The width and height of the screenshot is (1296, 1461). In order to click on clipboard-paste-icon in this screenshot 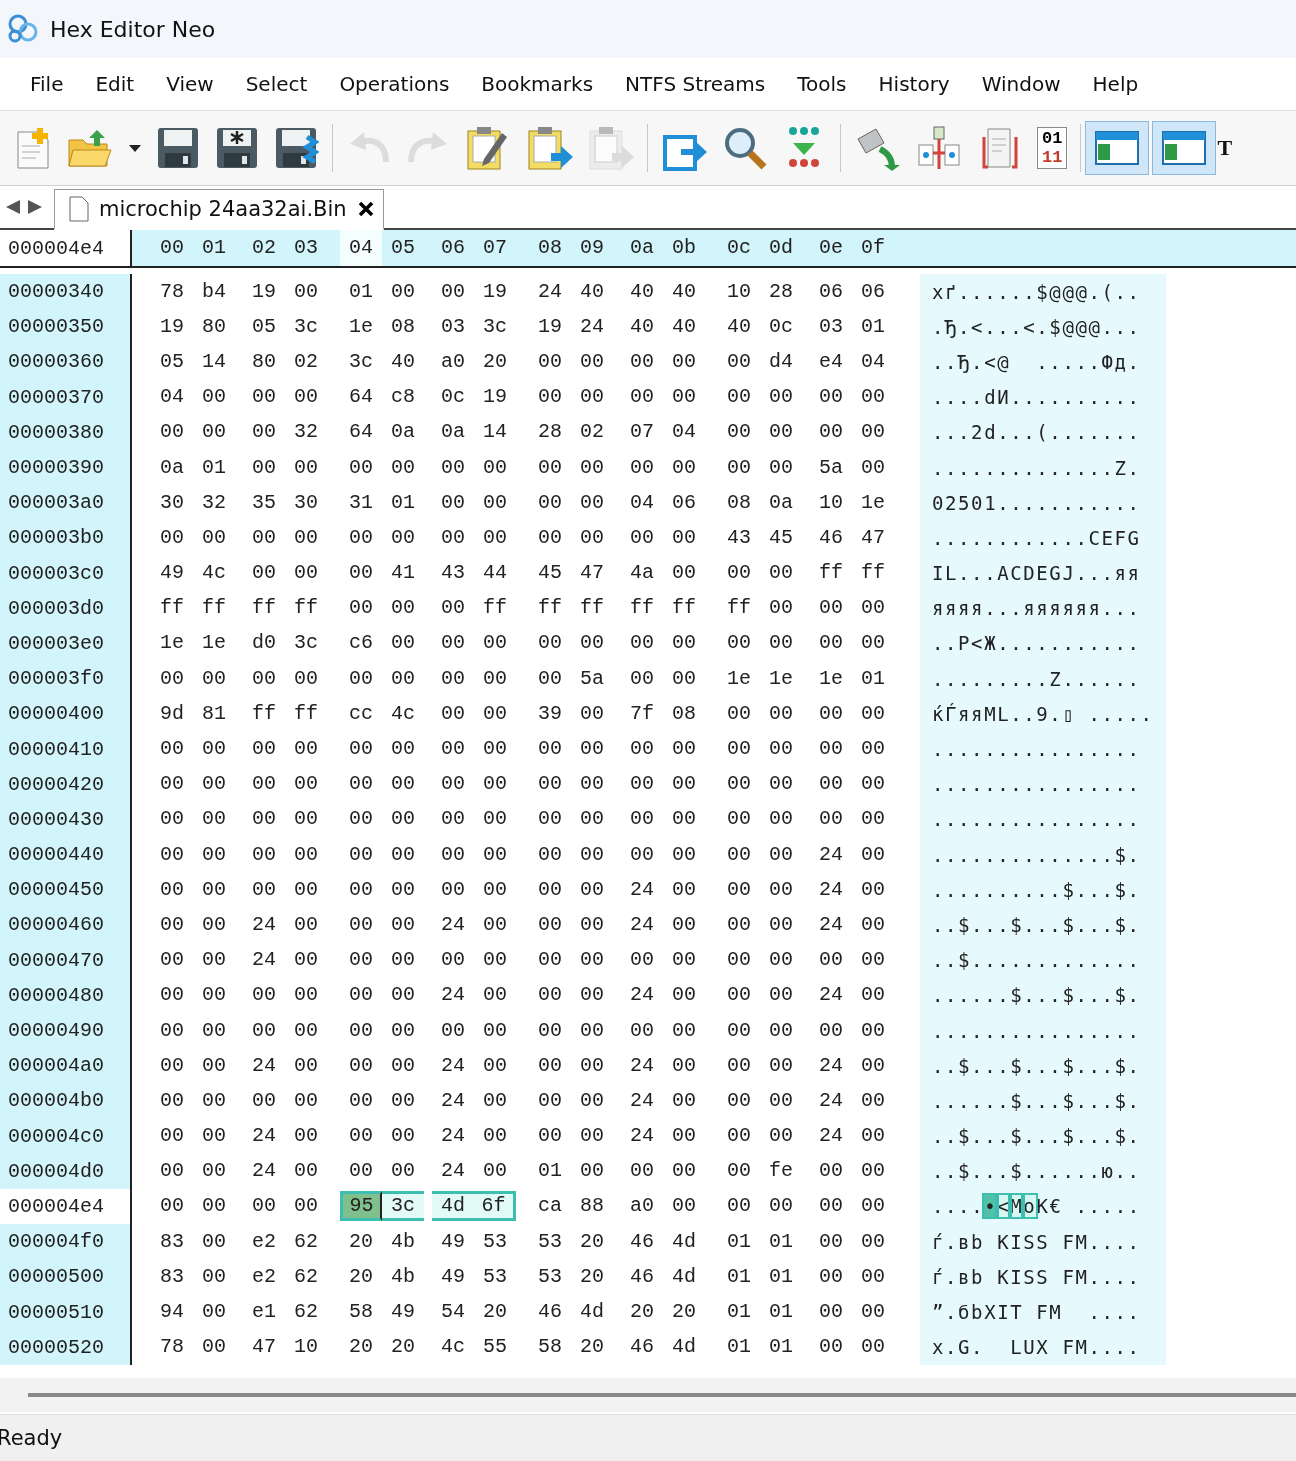, I will do `click(549, 148)`.